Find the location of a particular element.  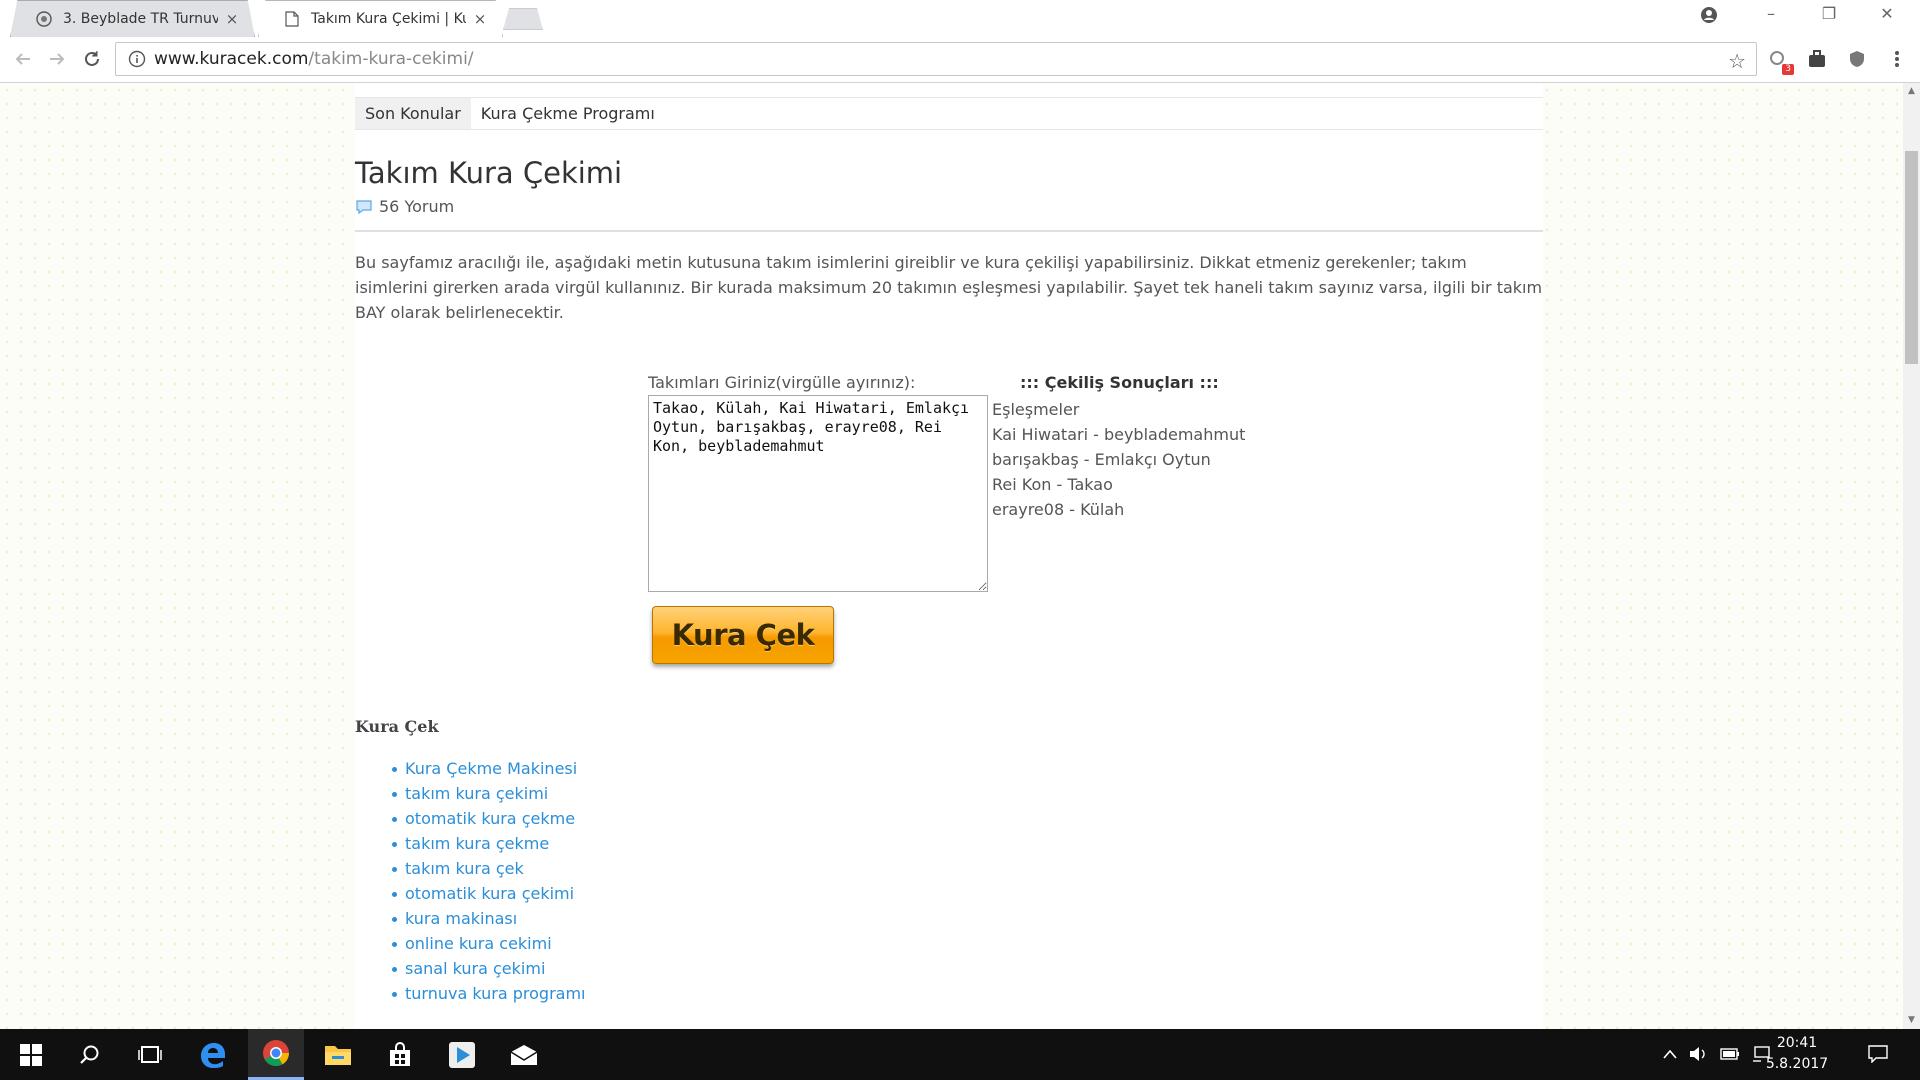

restore-button: ❐ is located at coordinates (1829, 13).